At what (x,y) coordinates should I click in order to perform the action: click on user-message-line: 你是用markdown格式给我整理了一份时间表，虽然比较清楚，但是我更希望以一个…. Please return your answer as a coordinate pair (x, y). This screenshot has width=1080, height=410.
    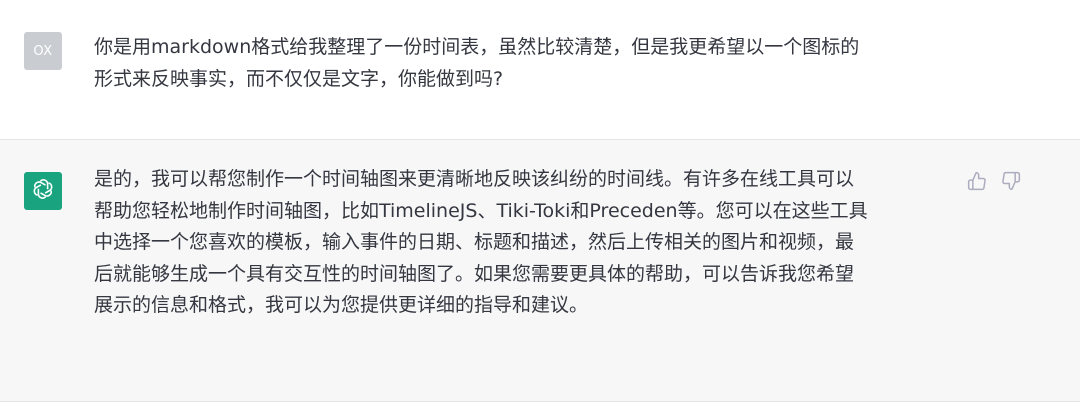
    Looking at the image, I should click on (477, 47).